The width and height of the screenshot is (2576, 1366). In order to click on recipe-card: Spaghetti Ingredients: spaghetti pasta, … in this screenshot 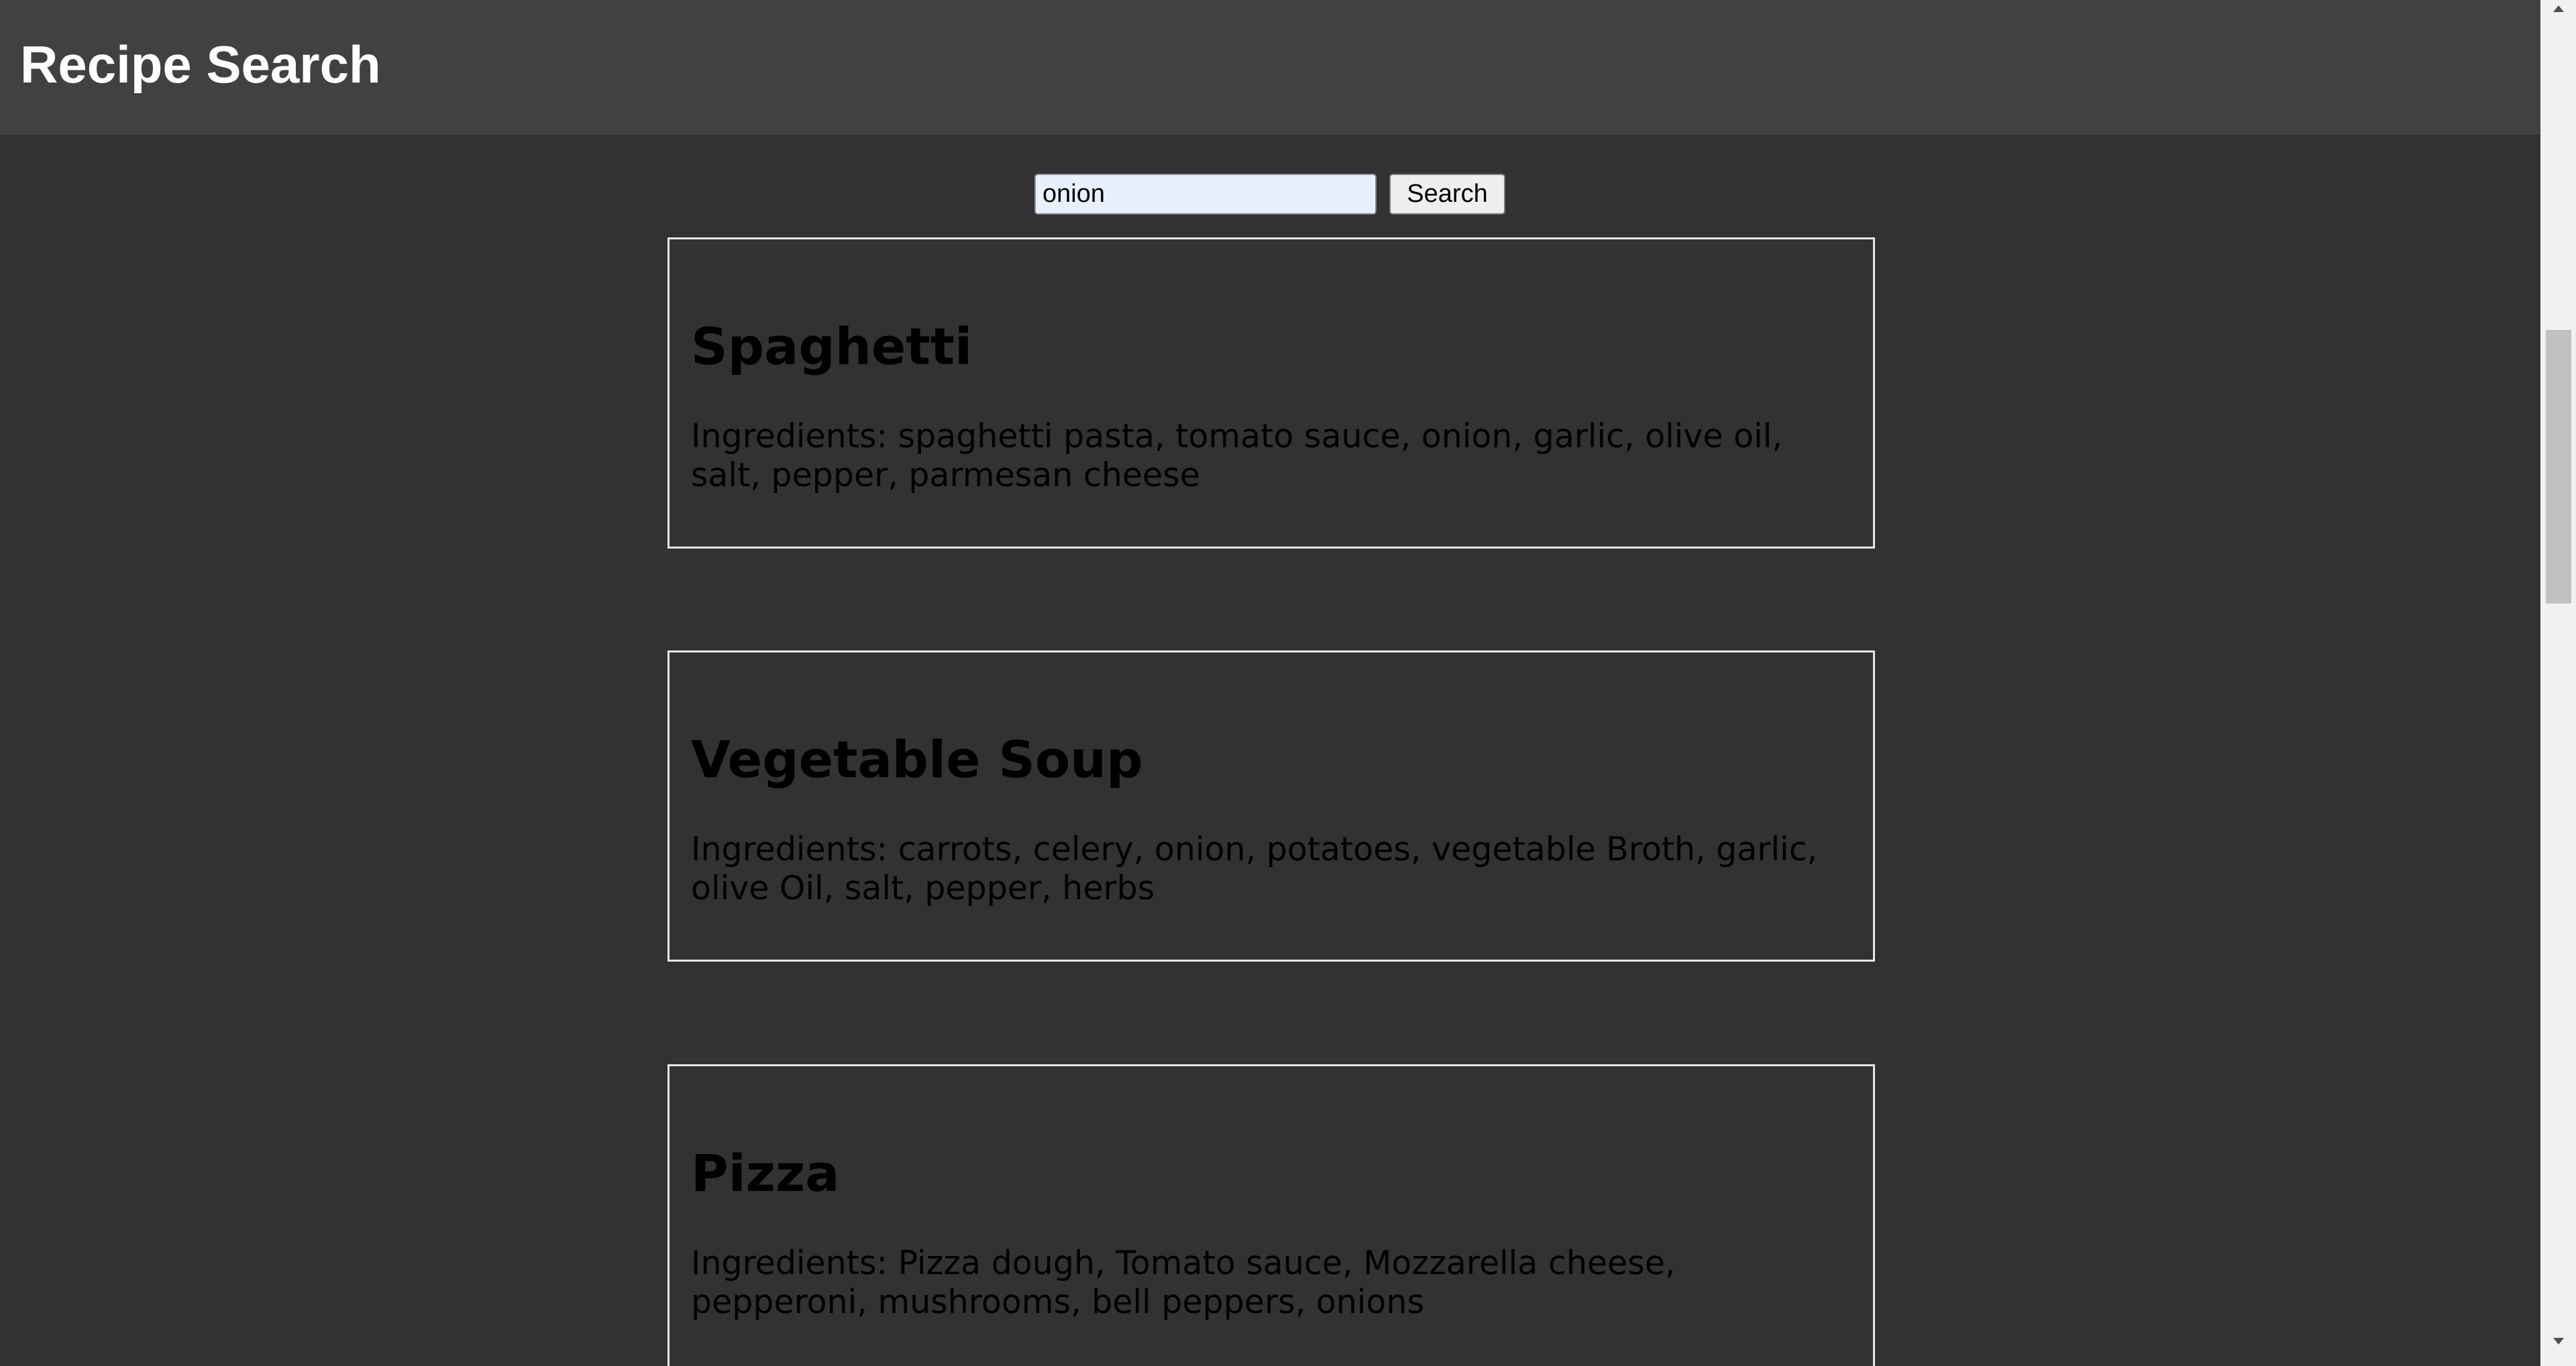, I will do `click(1271, 393)`.